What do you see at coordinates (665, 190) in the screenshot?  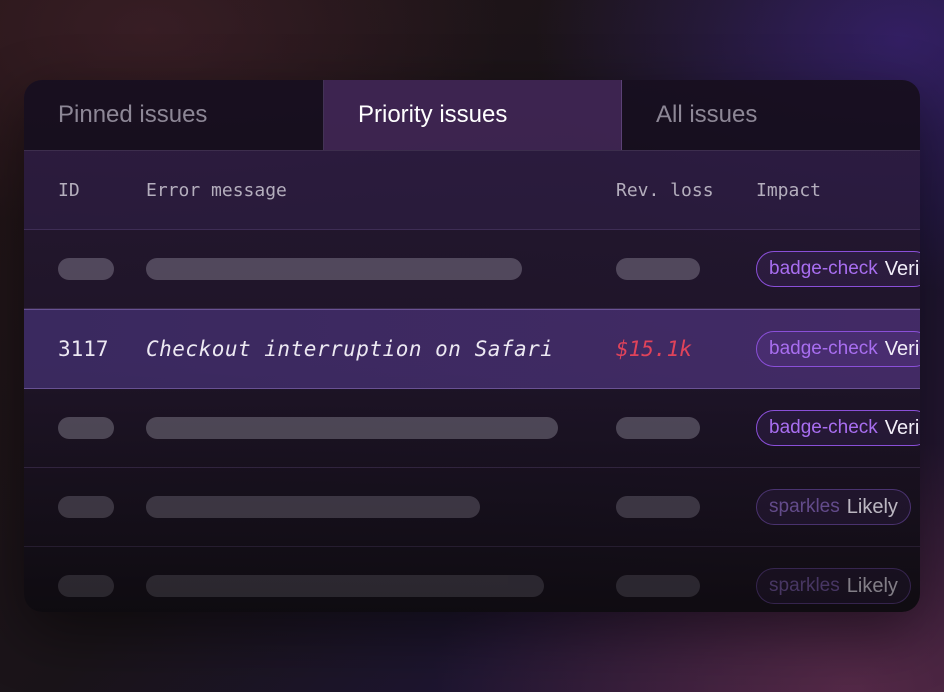 I see `column-header-rev-loss: Rev. loss` at bounding box center [665, 190].